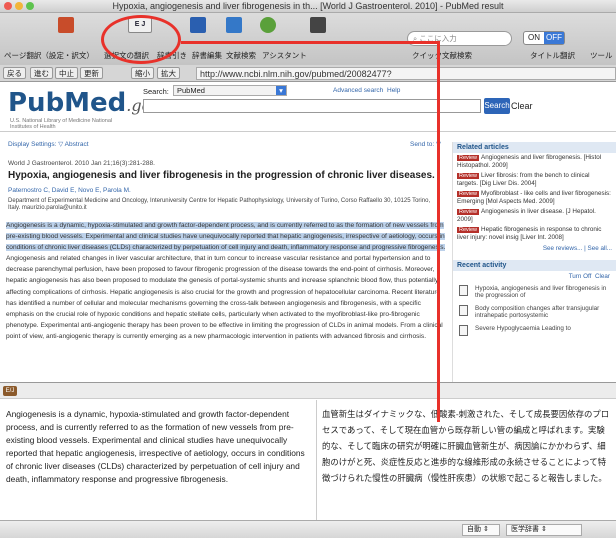 The image size is (616, 538). What do you see at coordinates (284, 55) in the screenshot?
I see `toolbar-label-assistant: アシスタント` at bounding box center [284, 55].